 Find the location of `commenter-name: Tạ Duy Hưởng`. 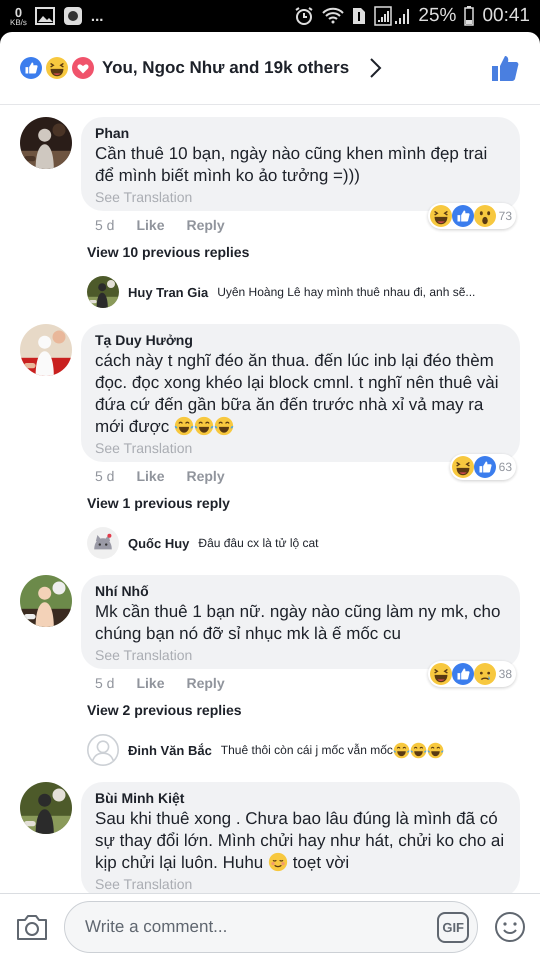

commenter-name: Tạ Duy Hưởng is located at coordinates (300, 340).